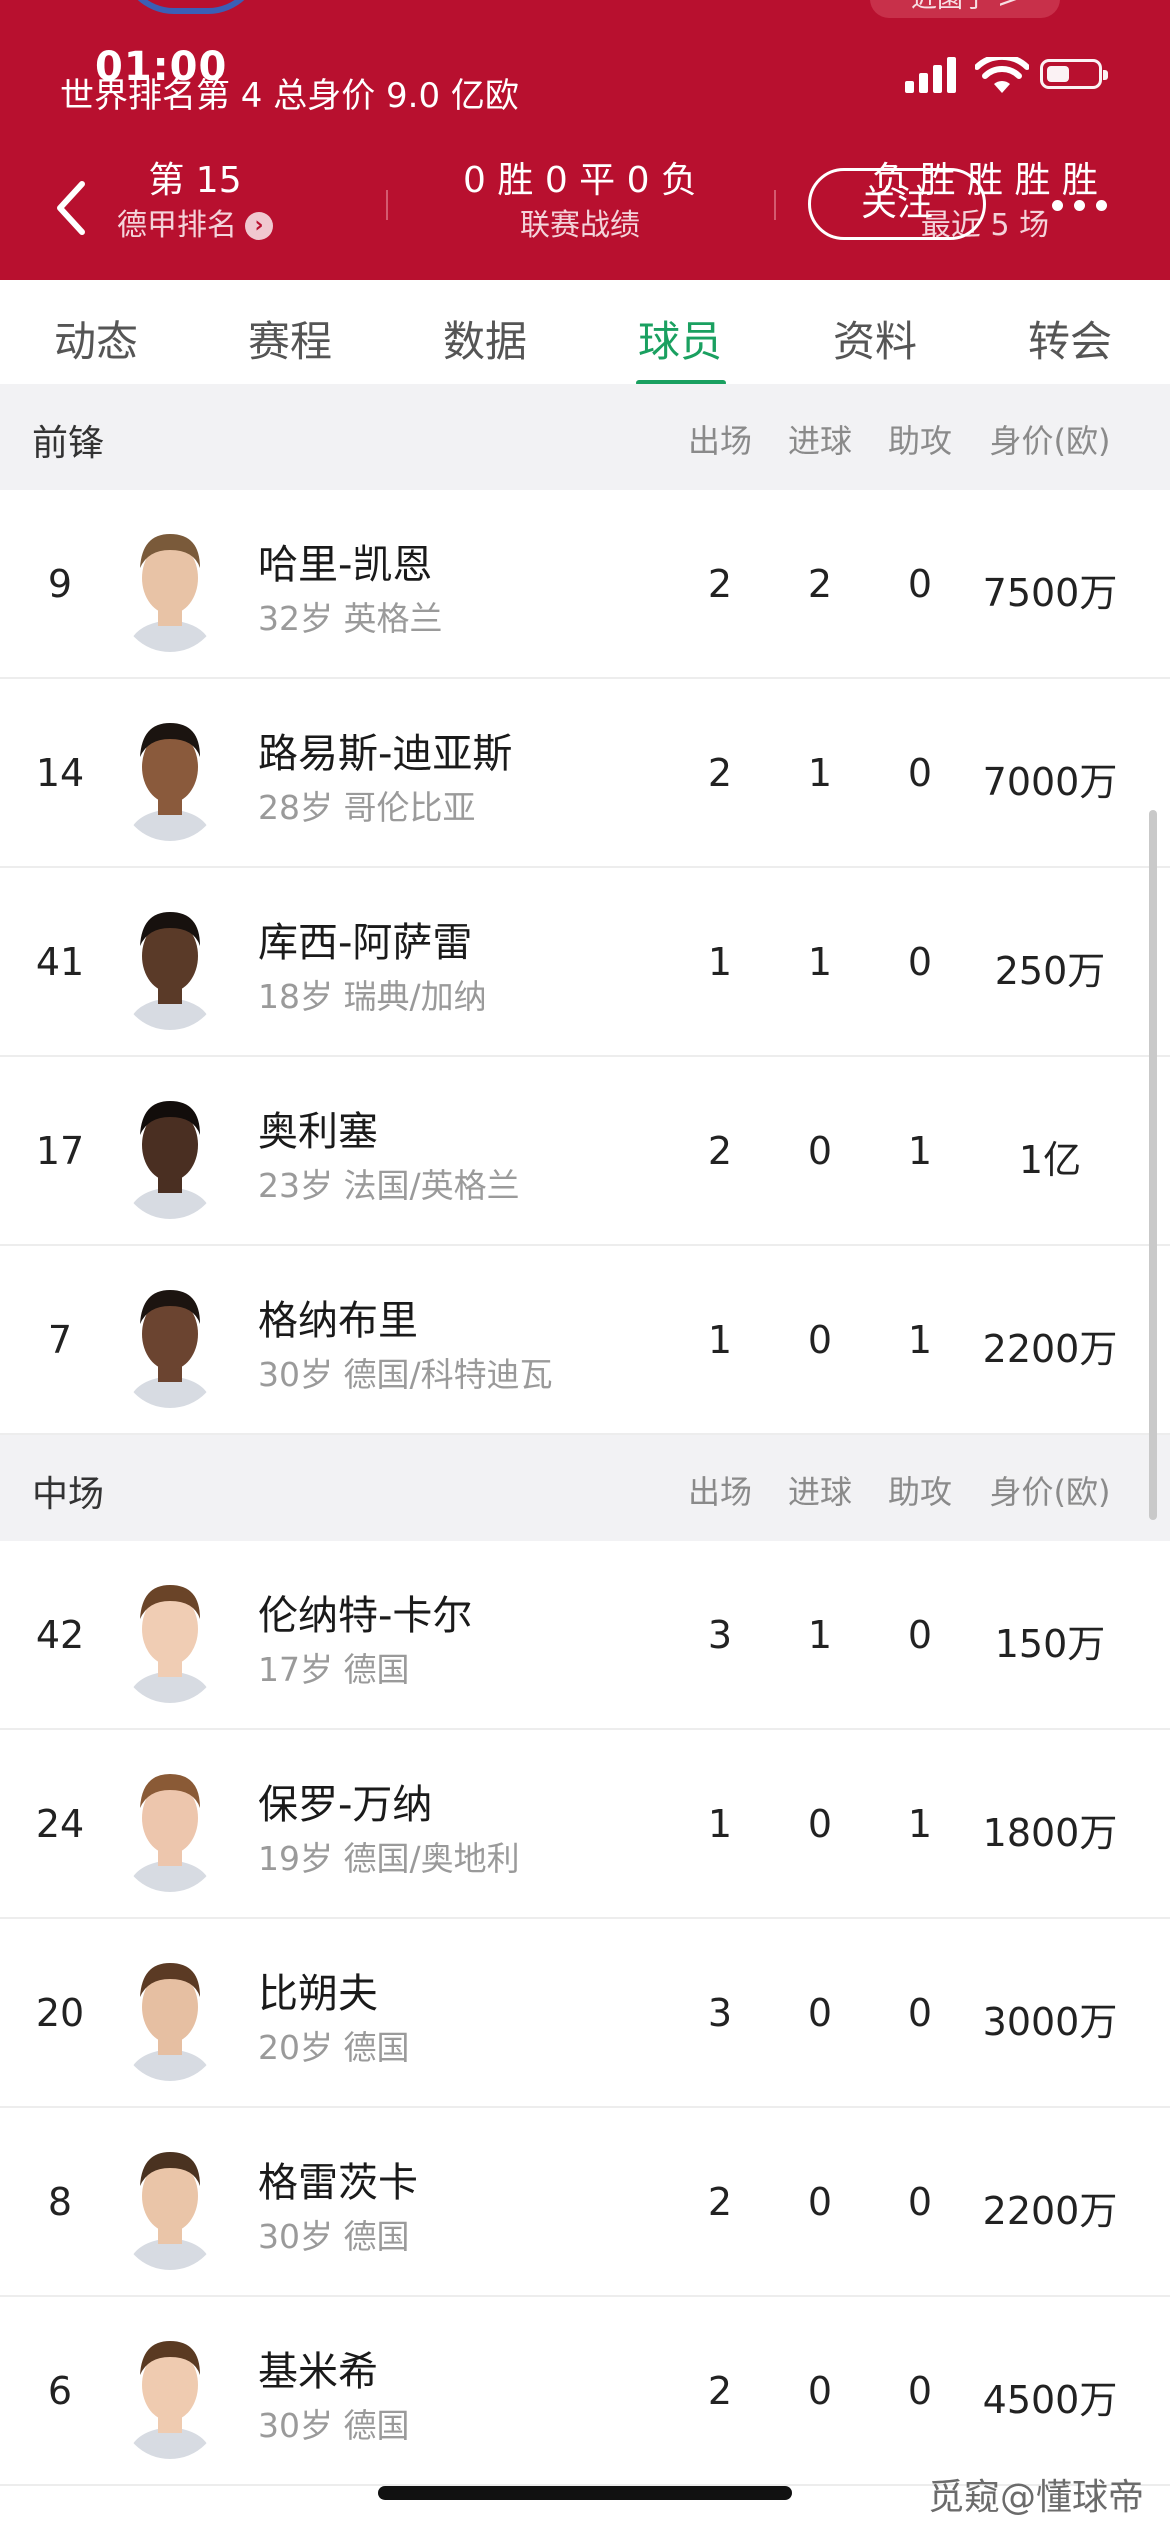 This screenshot has width=1170, height=2532. What do you see at coordinates (1050, 2211) in the screenshot?
I see `market-value: 2200万` at bounding box center [1050, 2211].